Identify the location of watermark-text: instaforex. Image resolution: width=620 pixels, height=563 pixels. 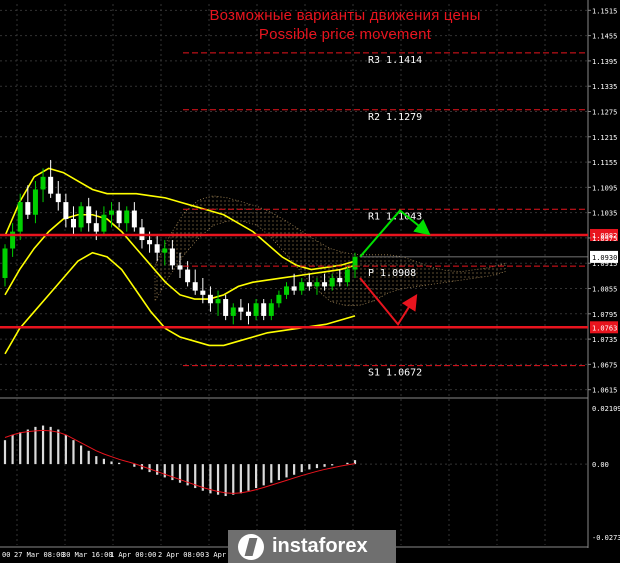
(320, 546).